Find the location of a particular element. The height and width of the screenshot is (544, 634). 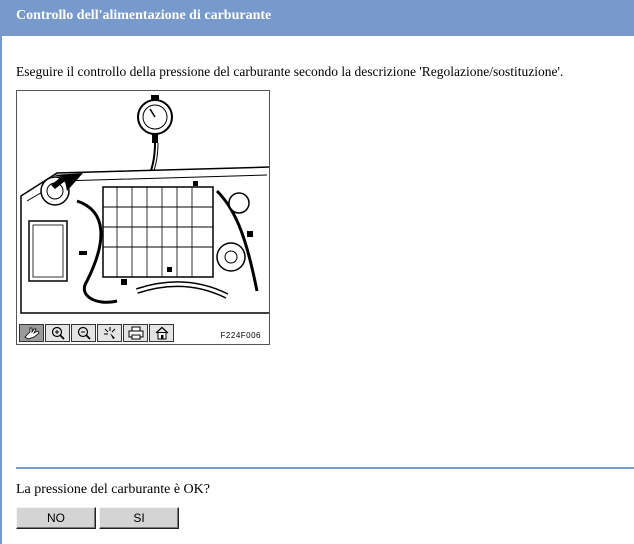

zoom-out-icon is located at coordinates (84, 333).